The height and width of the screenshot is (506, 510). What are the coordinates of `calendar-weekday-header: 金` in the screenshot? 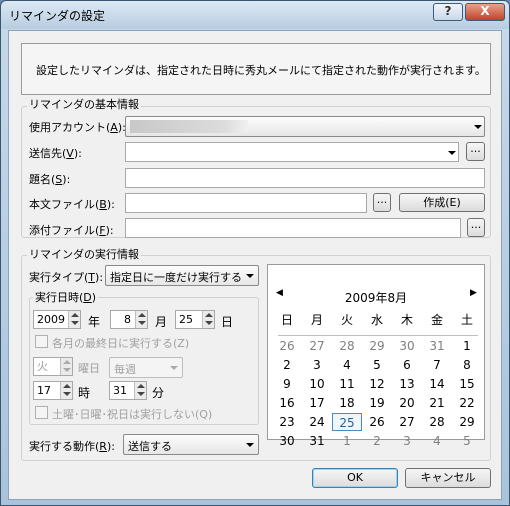 It's located at (436, 320).